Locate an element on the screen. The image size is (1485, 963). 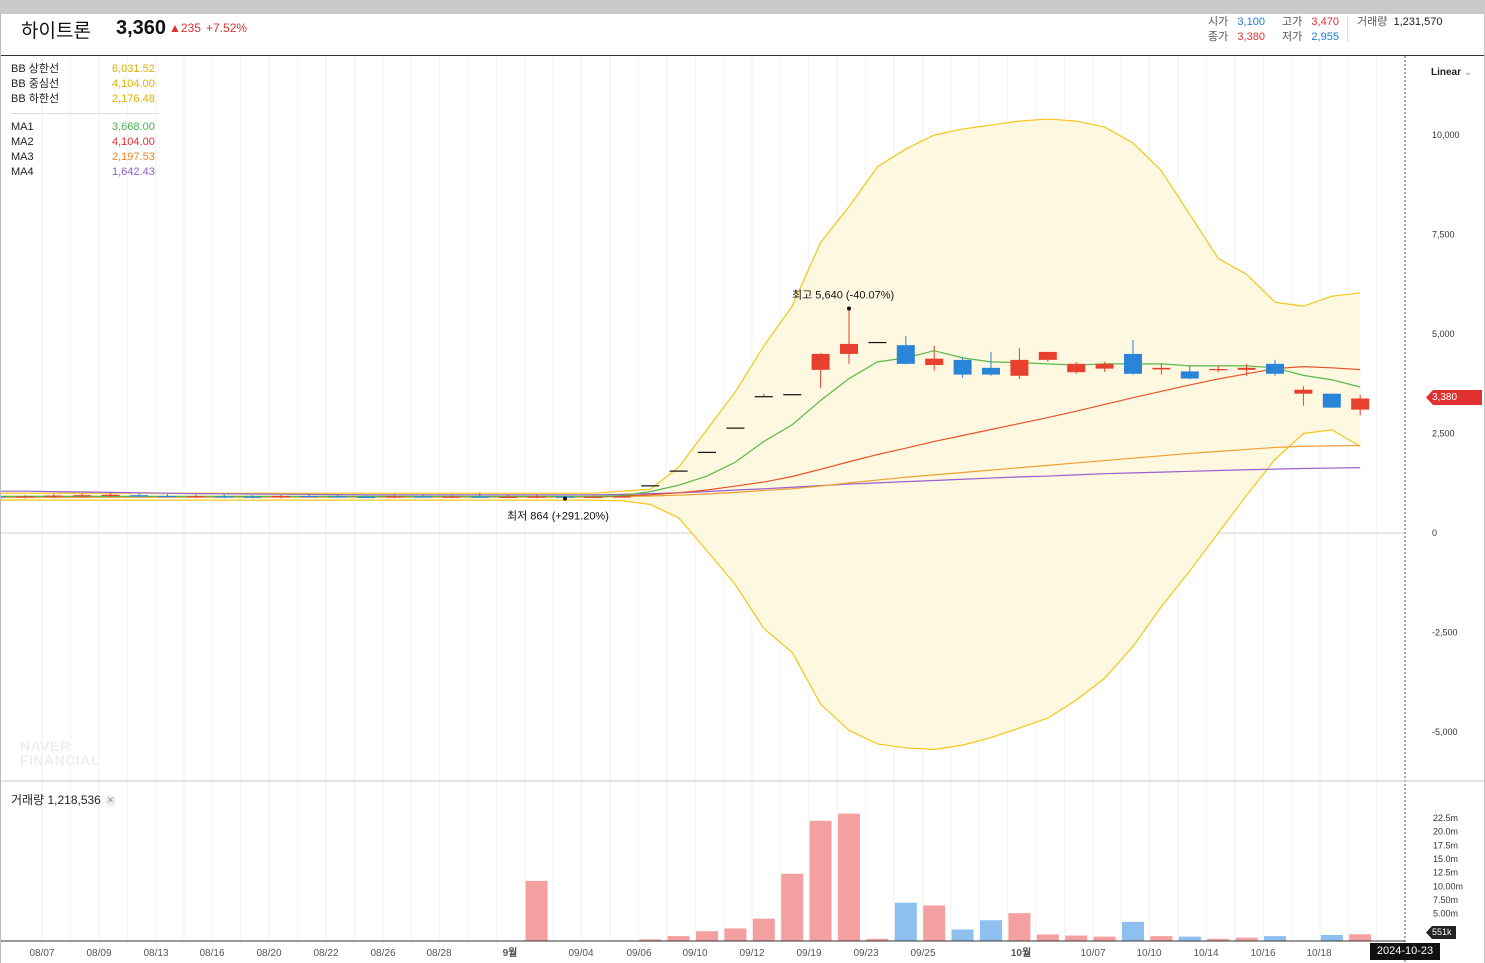
legend-value: 1,642.43 is located at coordinates (133, 172).